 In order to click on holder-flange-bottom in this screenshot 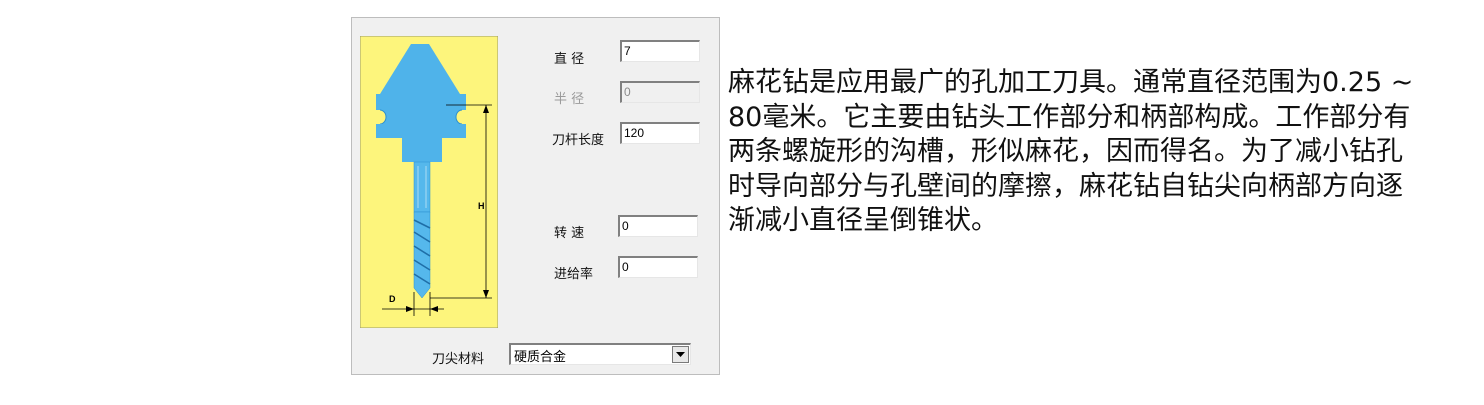, I will do `click(421, 131)`.